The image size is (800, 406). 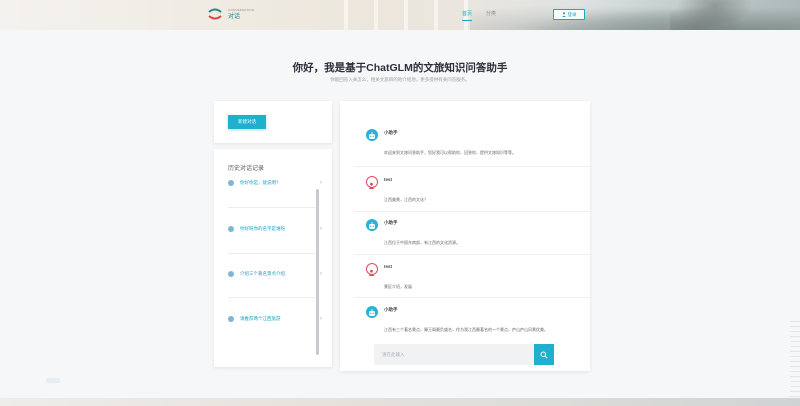 I want to click on send-button, so click(x=544, y=354).